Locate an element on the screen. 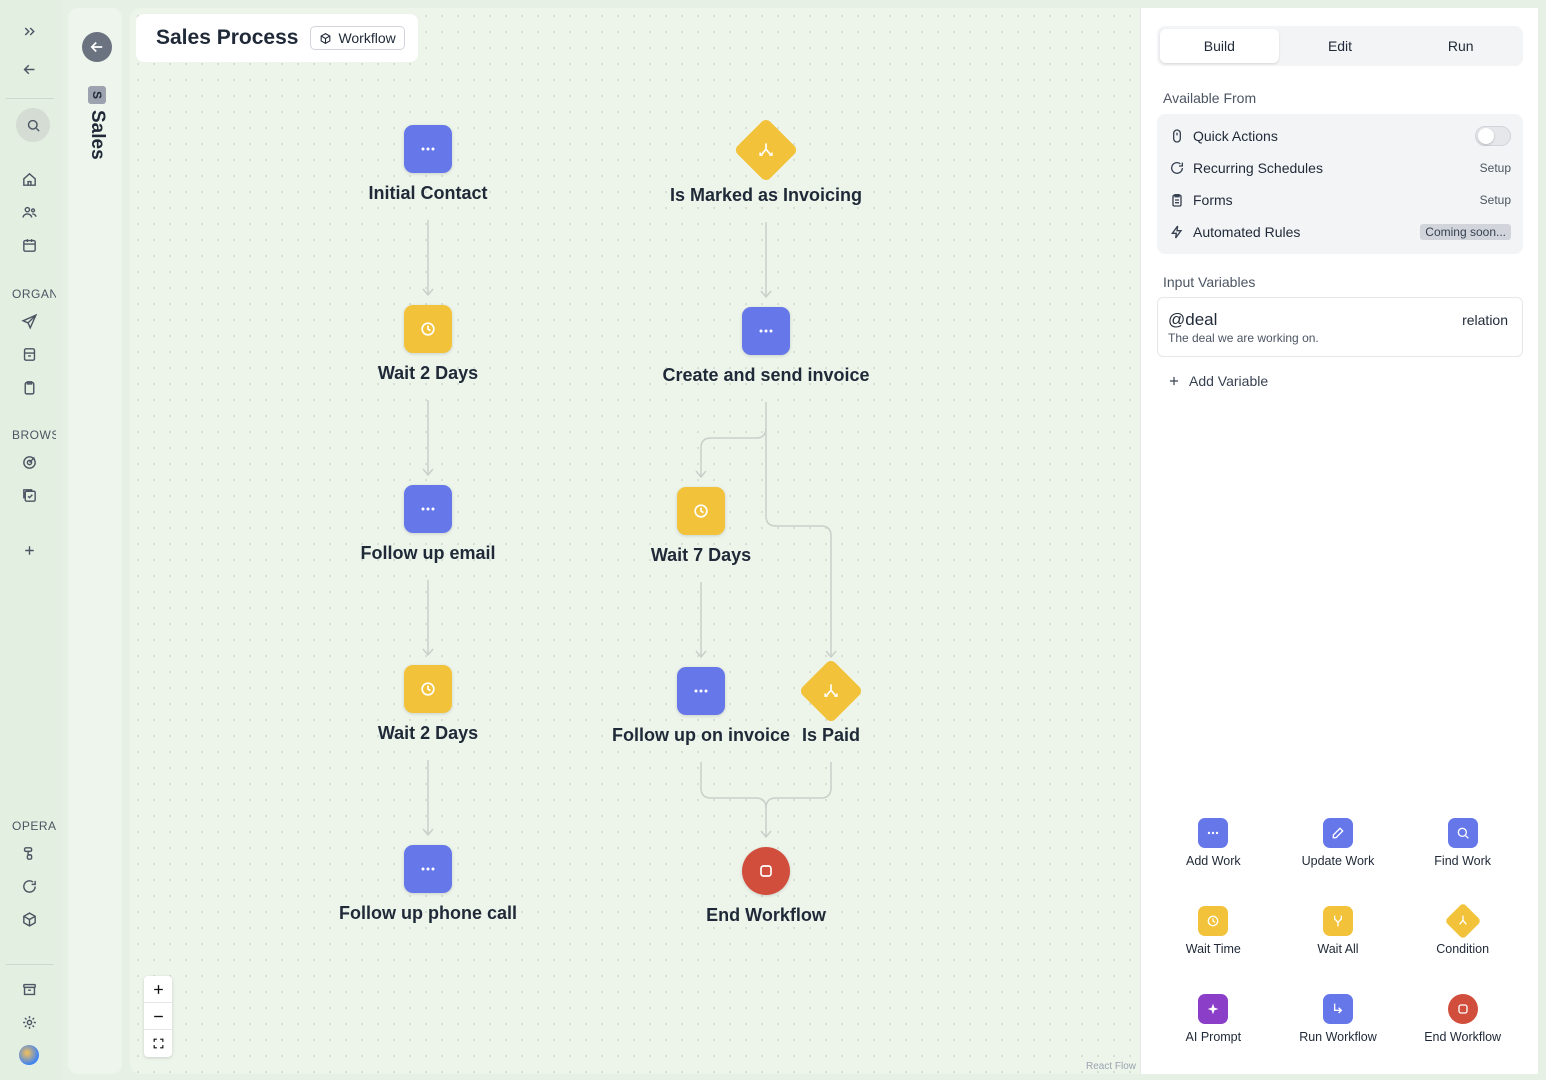  node-label: Follow up phone call is located at coordinates (428, 913).